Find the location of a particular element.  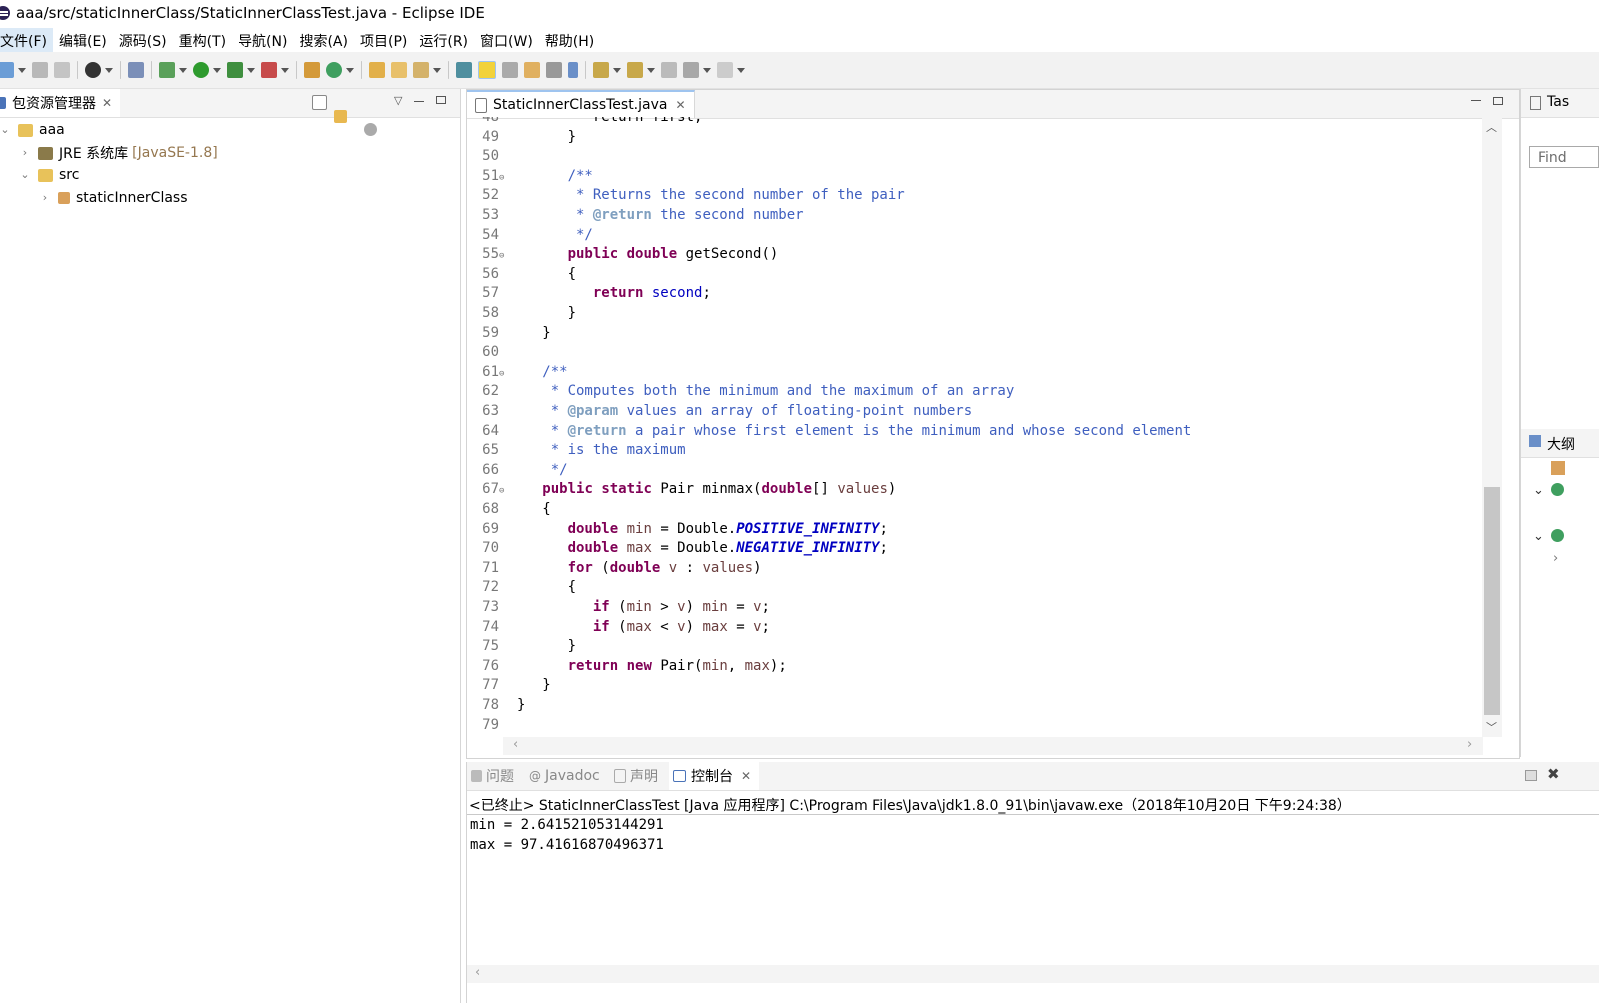

new-dropdown-icon is located at coordinates (22, 70).